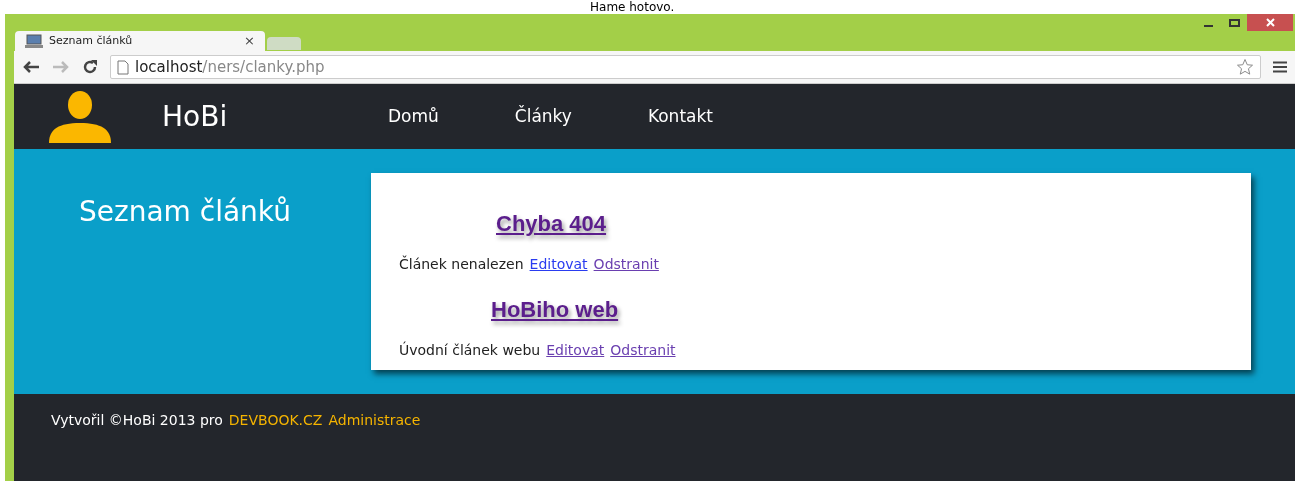  Describe the element at coordinates (230, 67) in the screenshot. I see `url-text: localhost/ners/clanky.php` at that location.